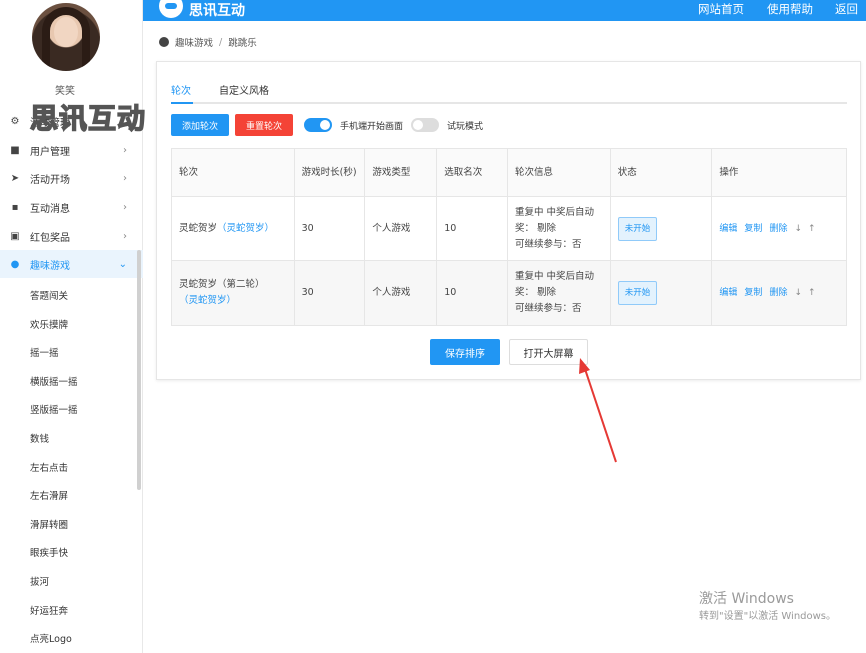 This screenshot has width=866, height=653. I want to click on annotation-arrow, so click(598, 410).